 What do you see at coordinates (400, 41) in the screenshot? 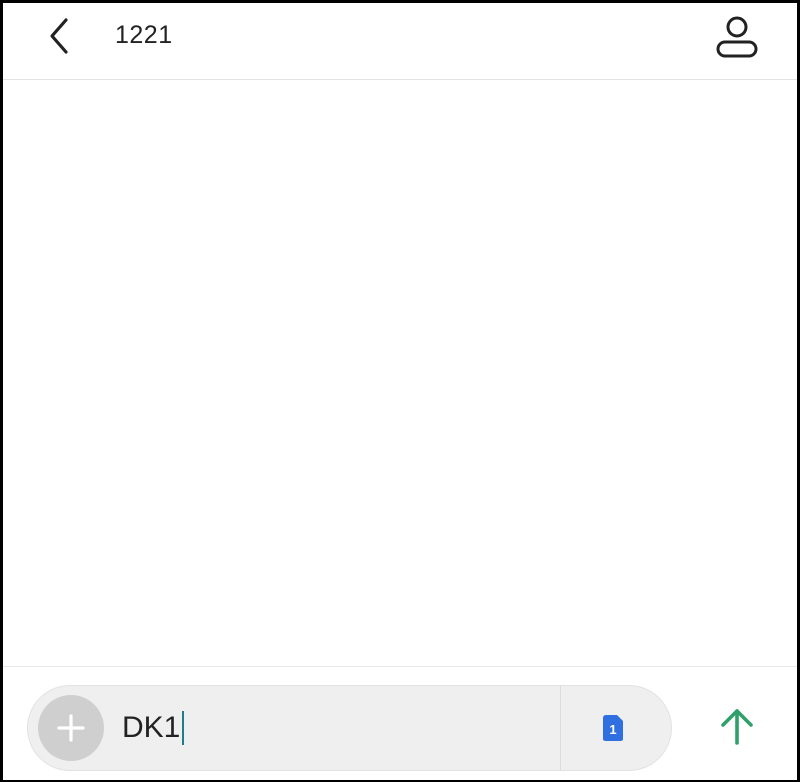
I see `top-bar: 1221` at bounding box center [400, 41].